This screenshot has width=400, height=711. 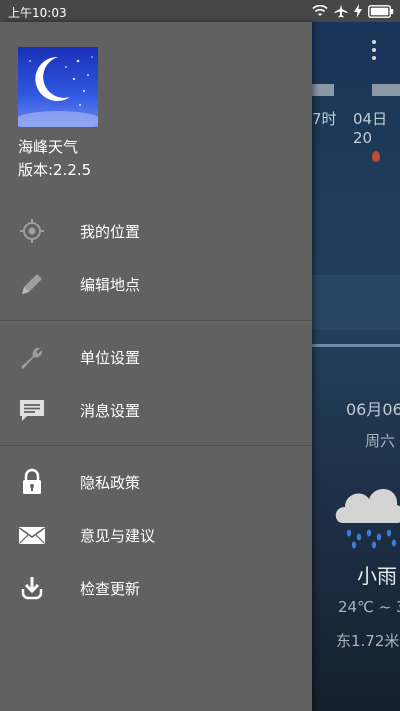 What do you see at coordinates (358, 11) in the screenshot?
I see `charging-icon` at bounding box center [358, 11].